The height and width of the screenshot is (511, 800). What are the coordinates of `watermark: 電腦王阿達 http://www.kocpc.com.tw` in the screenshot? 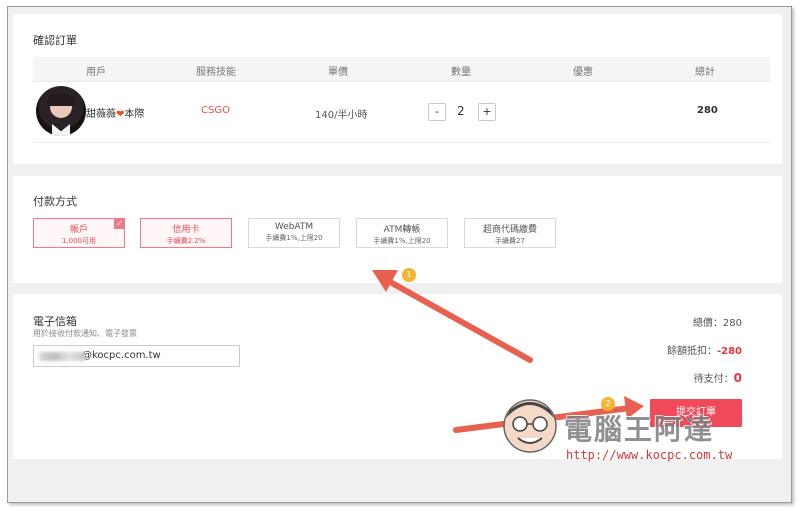 It's located at (630, 430).